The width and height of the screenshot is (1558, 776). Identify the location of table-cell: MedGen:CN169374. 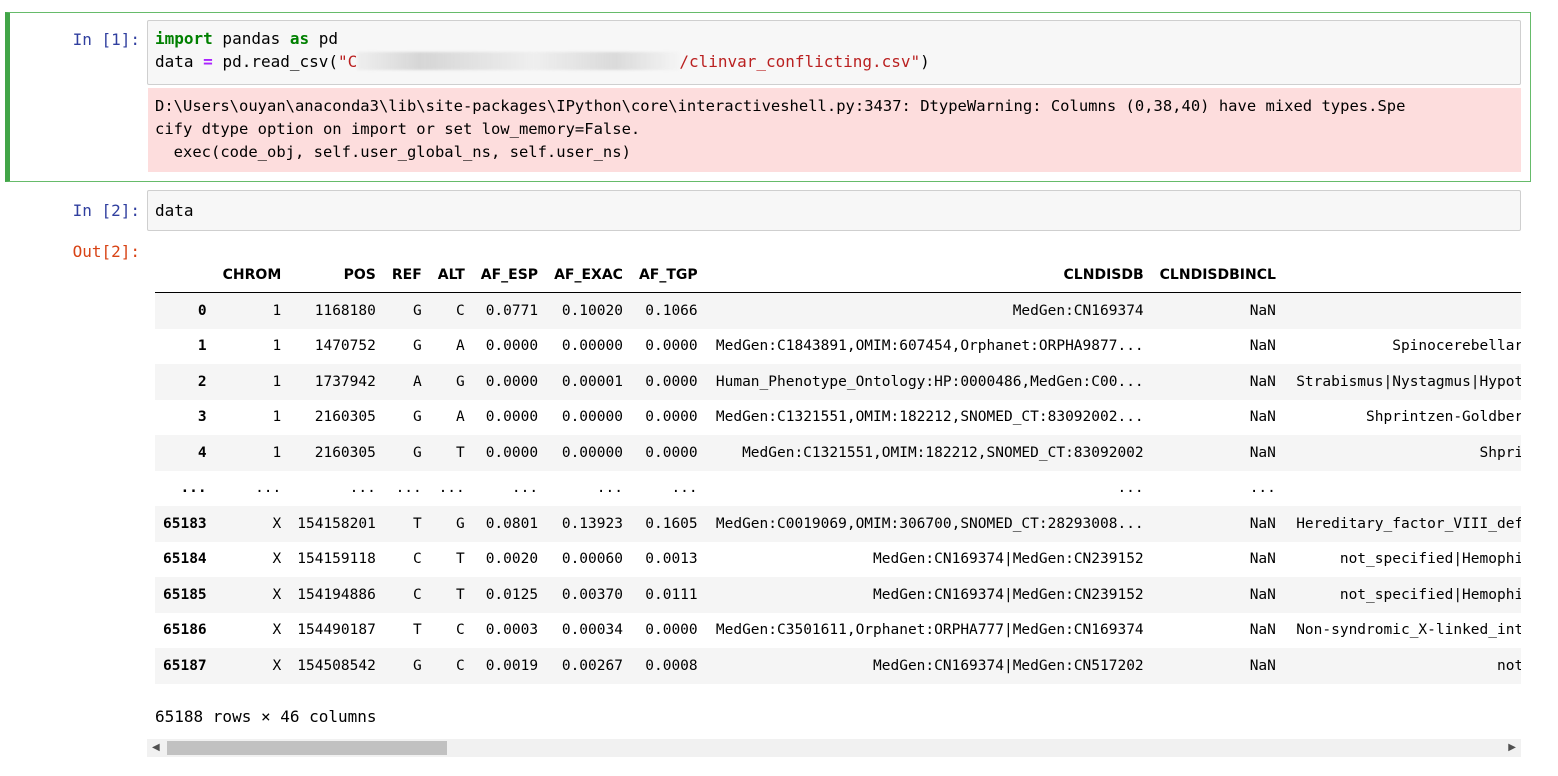
(1078, 310).